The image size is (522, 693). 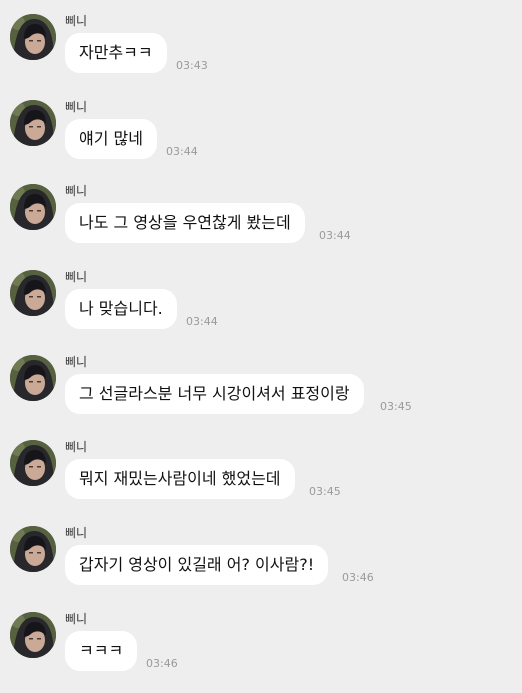 I want to click on message-row: 삐니 ㅋㅋㅋ 03:46, so click(x=261, y=652).